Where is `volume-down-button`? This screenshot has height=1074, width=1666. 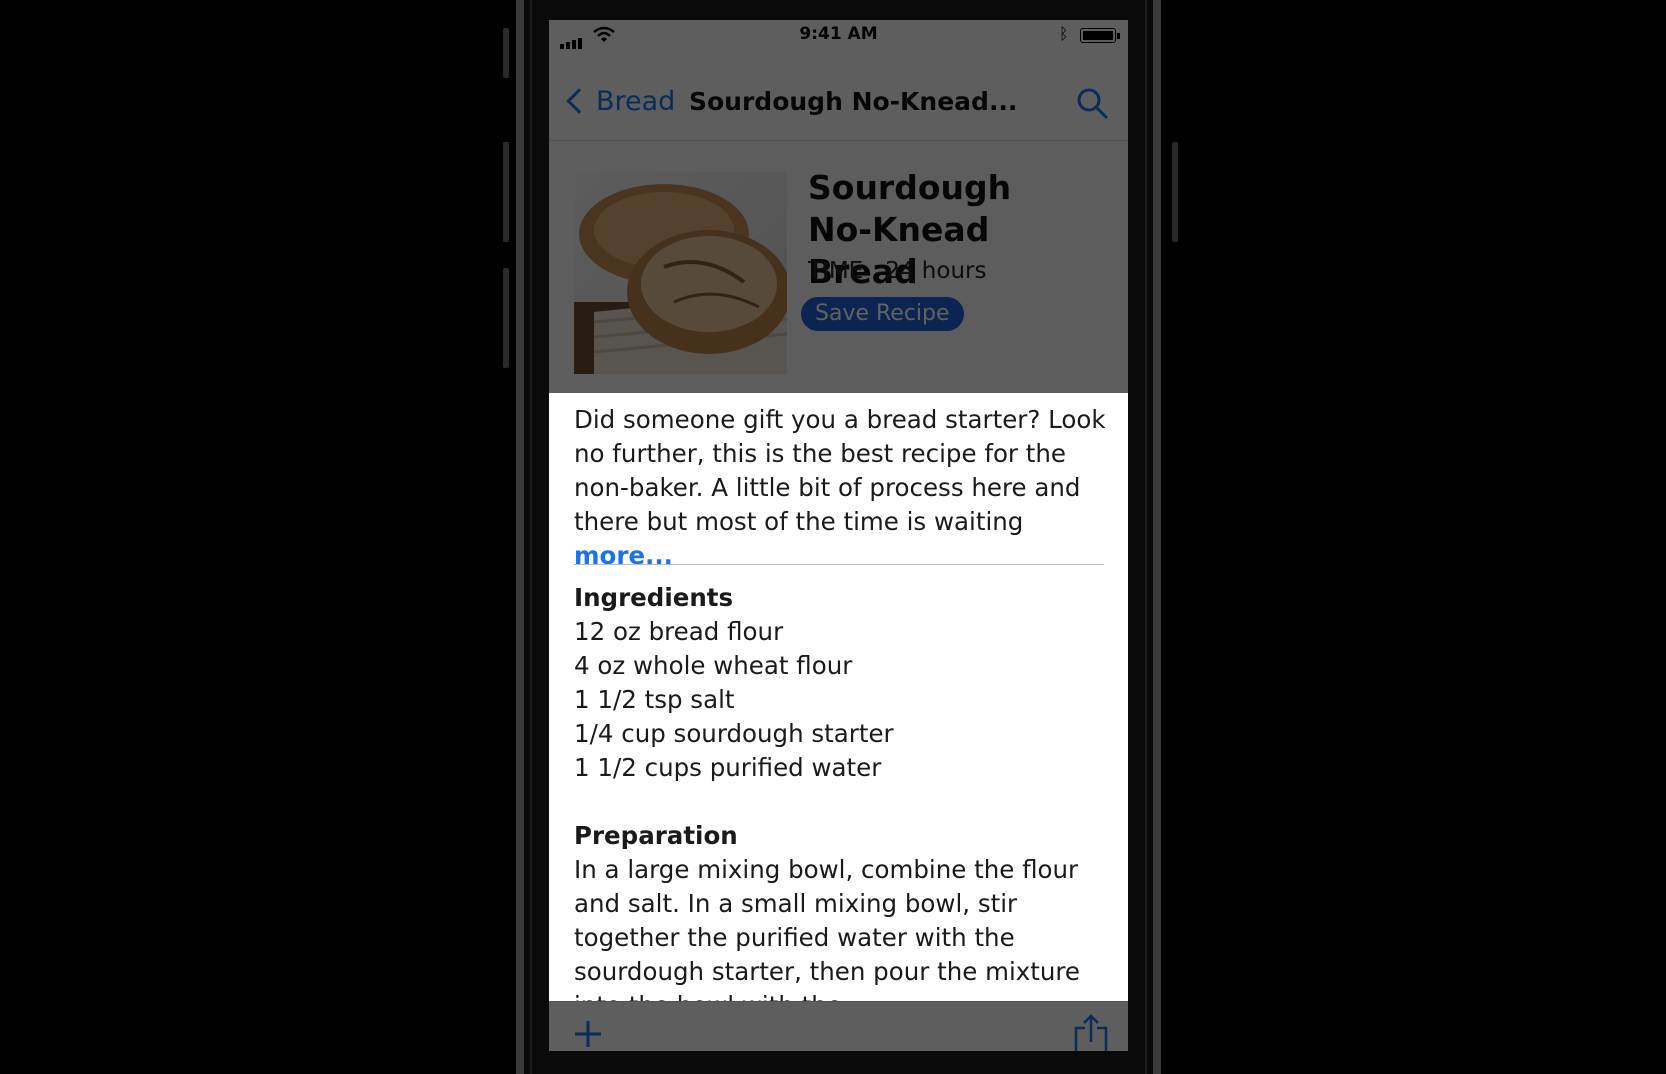 volume-down-button is located at coordinates (506, 318).